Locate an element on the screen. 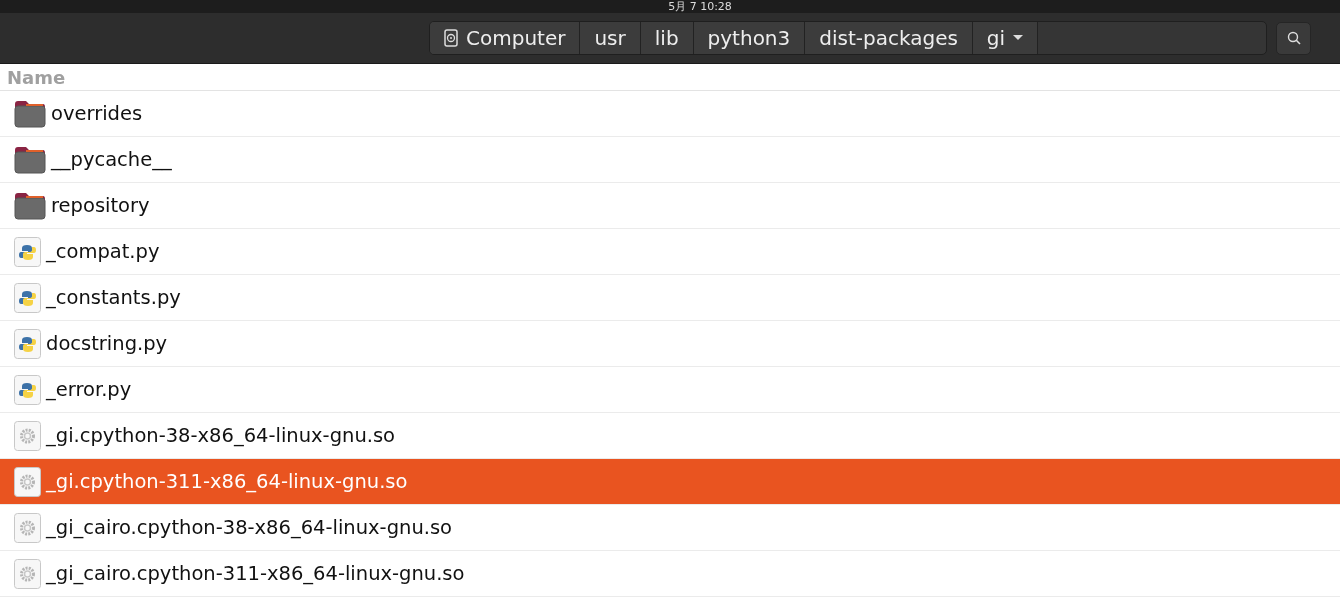 This screenshot has height=605, width=1340. file-row: repository is located at coordinates (670, 206).